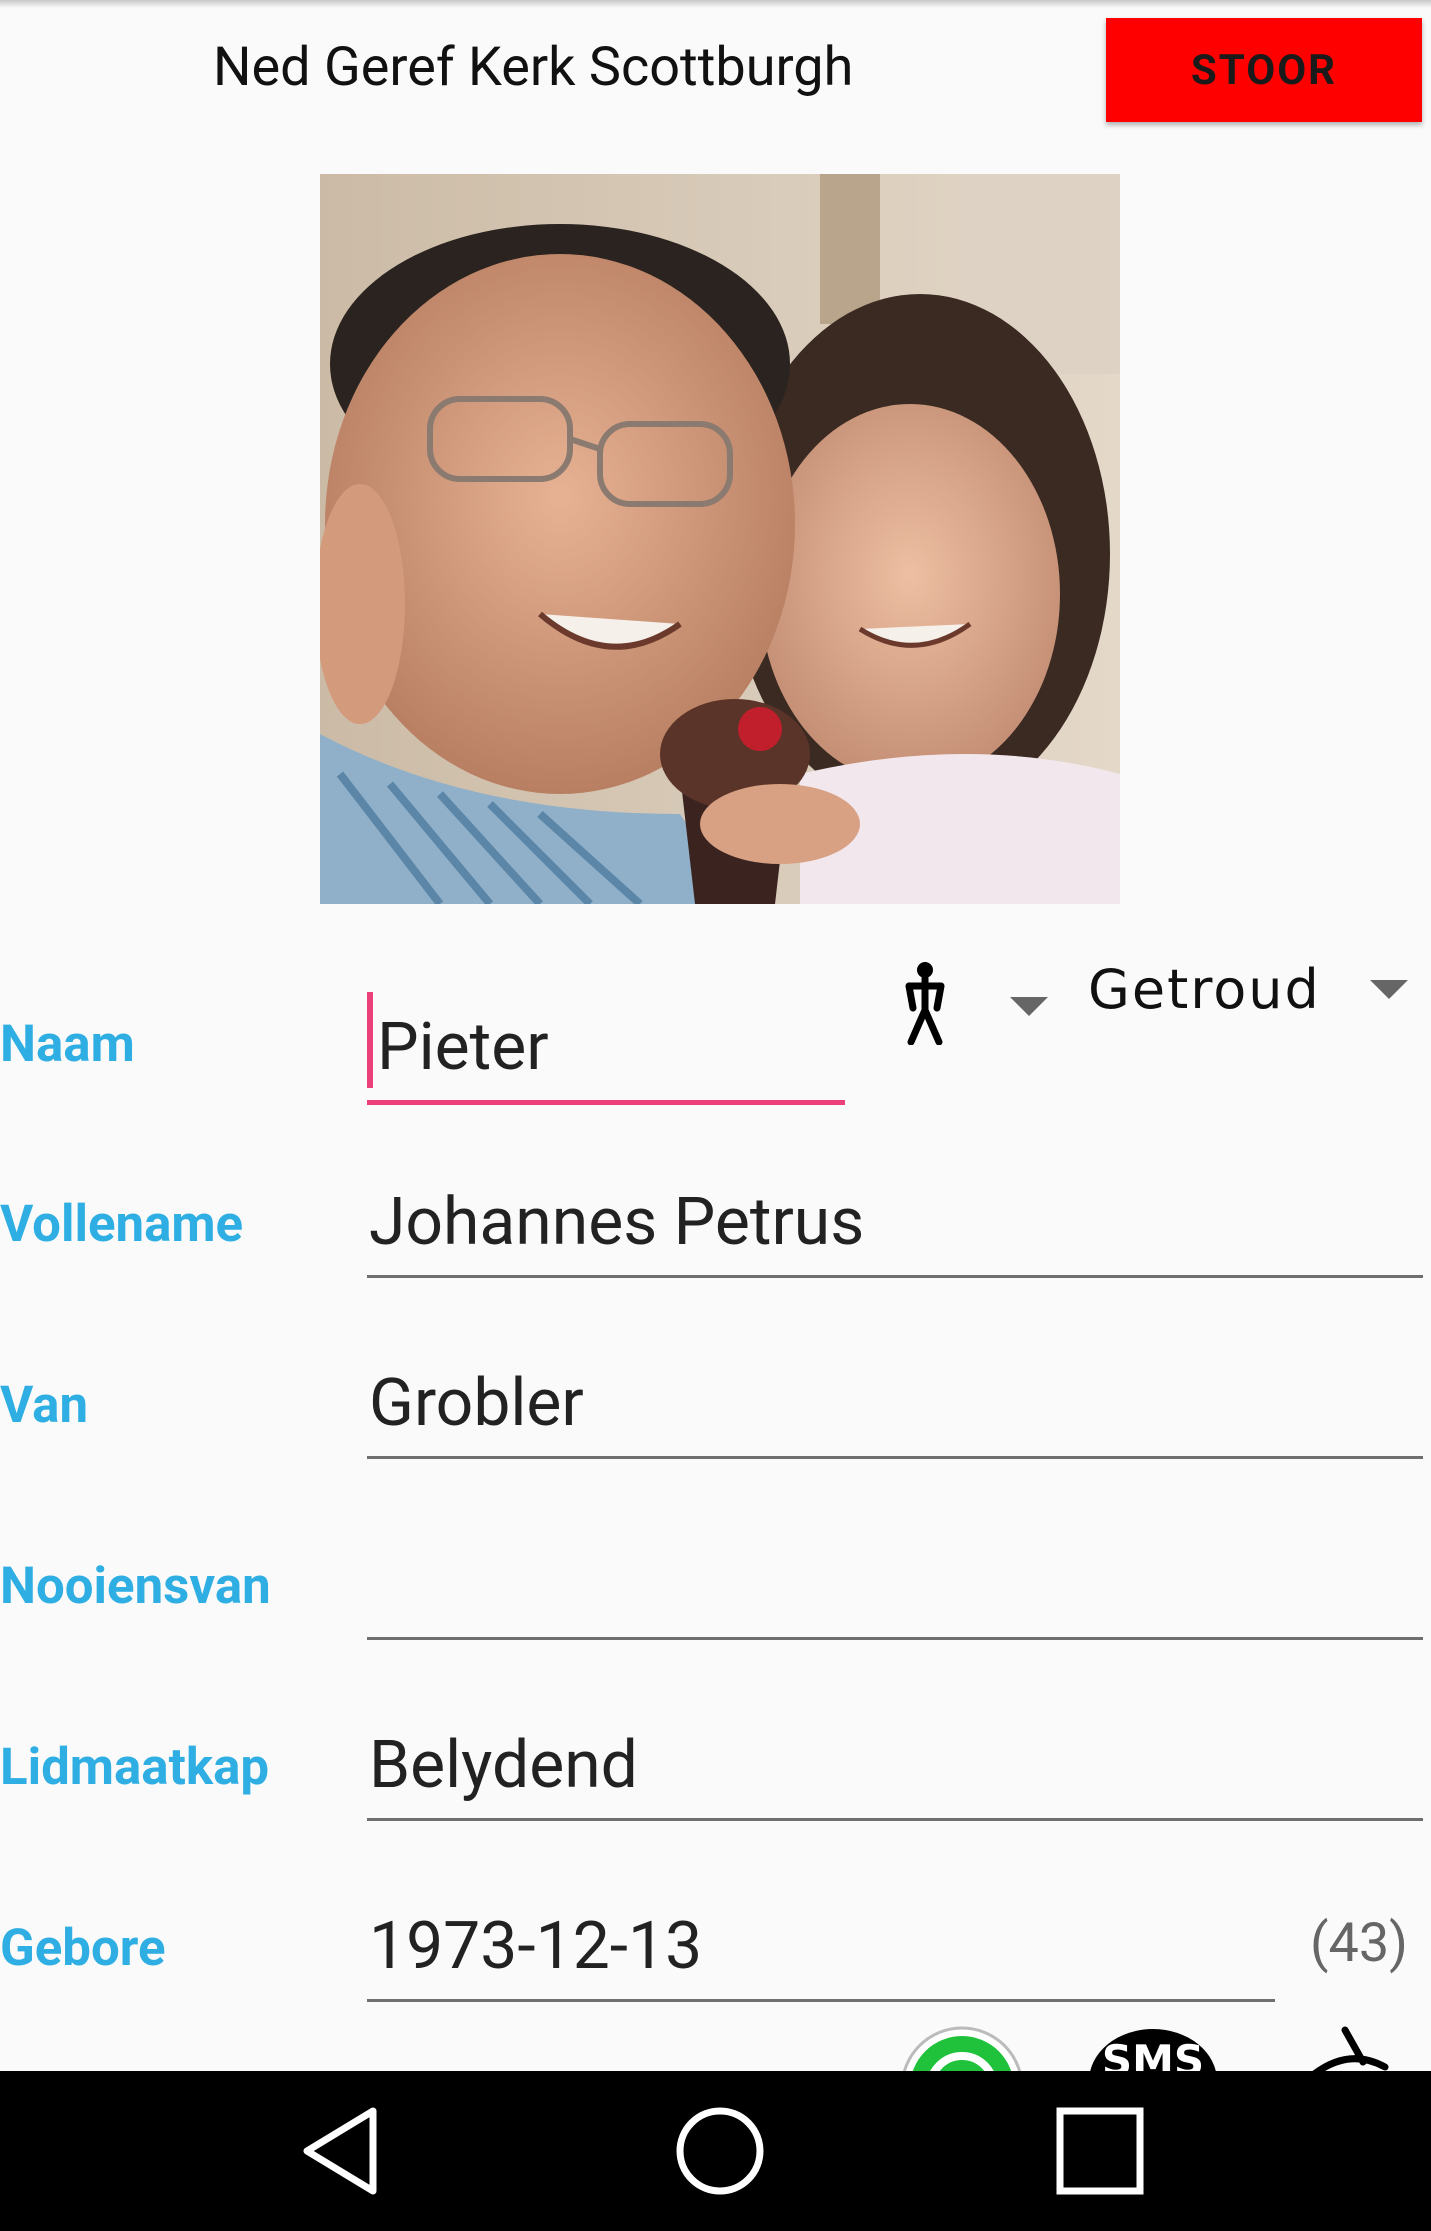  What do you see at coordinates (895, 1412) in the screenshot?
I see `van-input: Grobler` at bounding box center [895, 1412].